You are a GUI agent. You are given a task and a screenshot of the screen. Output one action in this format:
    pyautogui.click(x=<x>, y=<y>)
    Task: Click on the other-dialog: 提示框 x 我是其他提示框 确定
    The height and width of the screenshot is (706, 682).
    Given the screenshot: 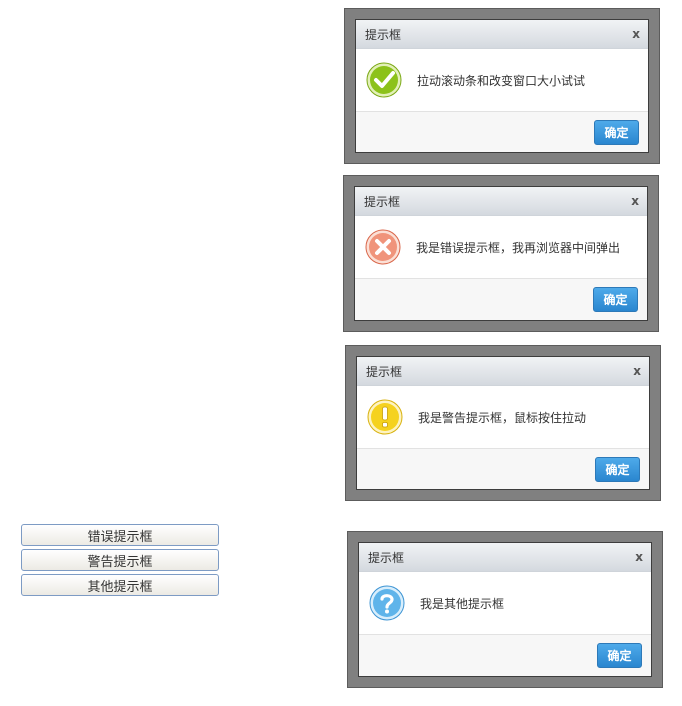 What is the action you would take?
    pyautogui.click(x=505, y=609)
    